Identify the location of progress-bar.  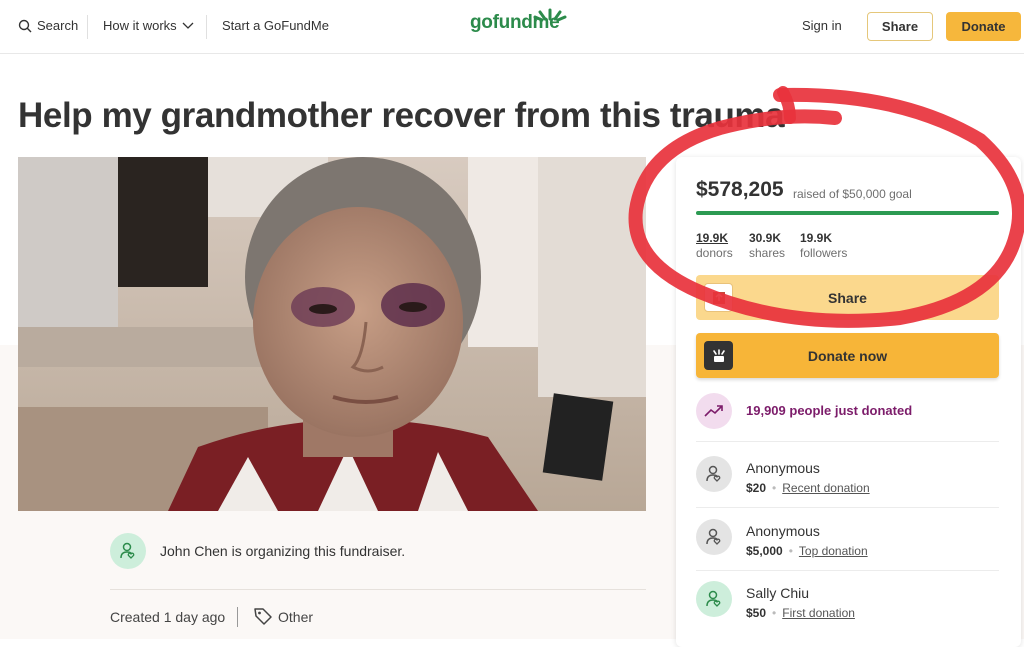
(847, 213).